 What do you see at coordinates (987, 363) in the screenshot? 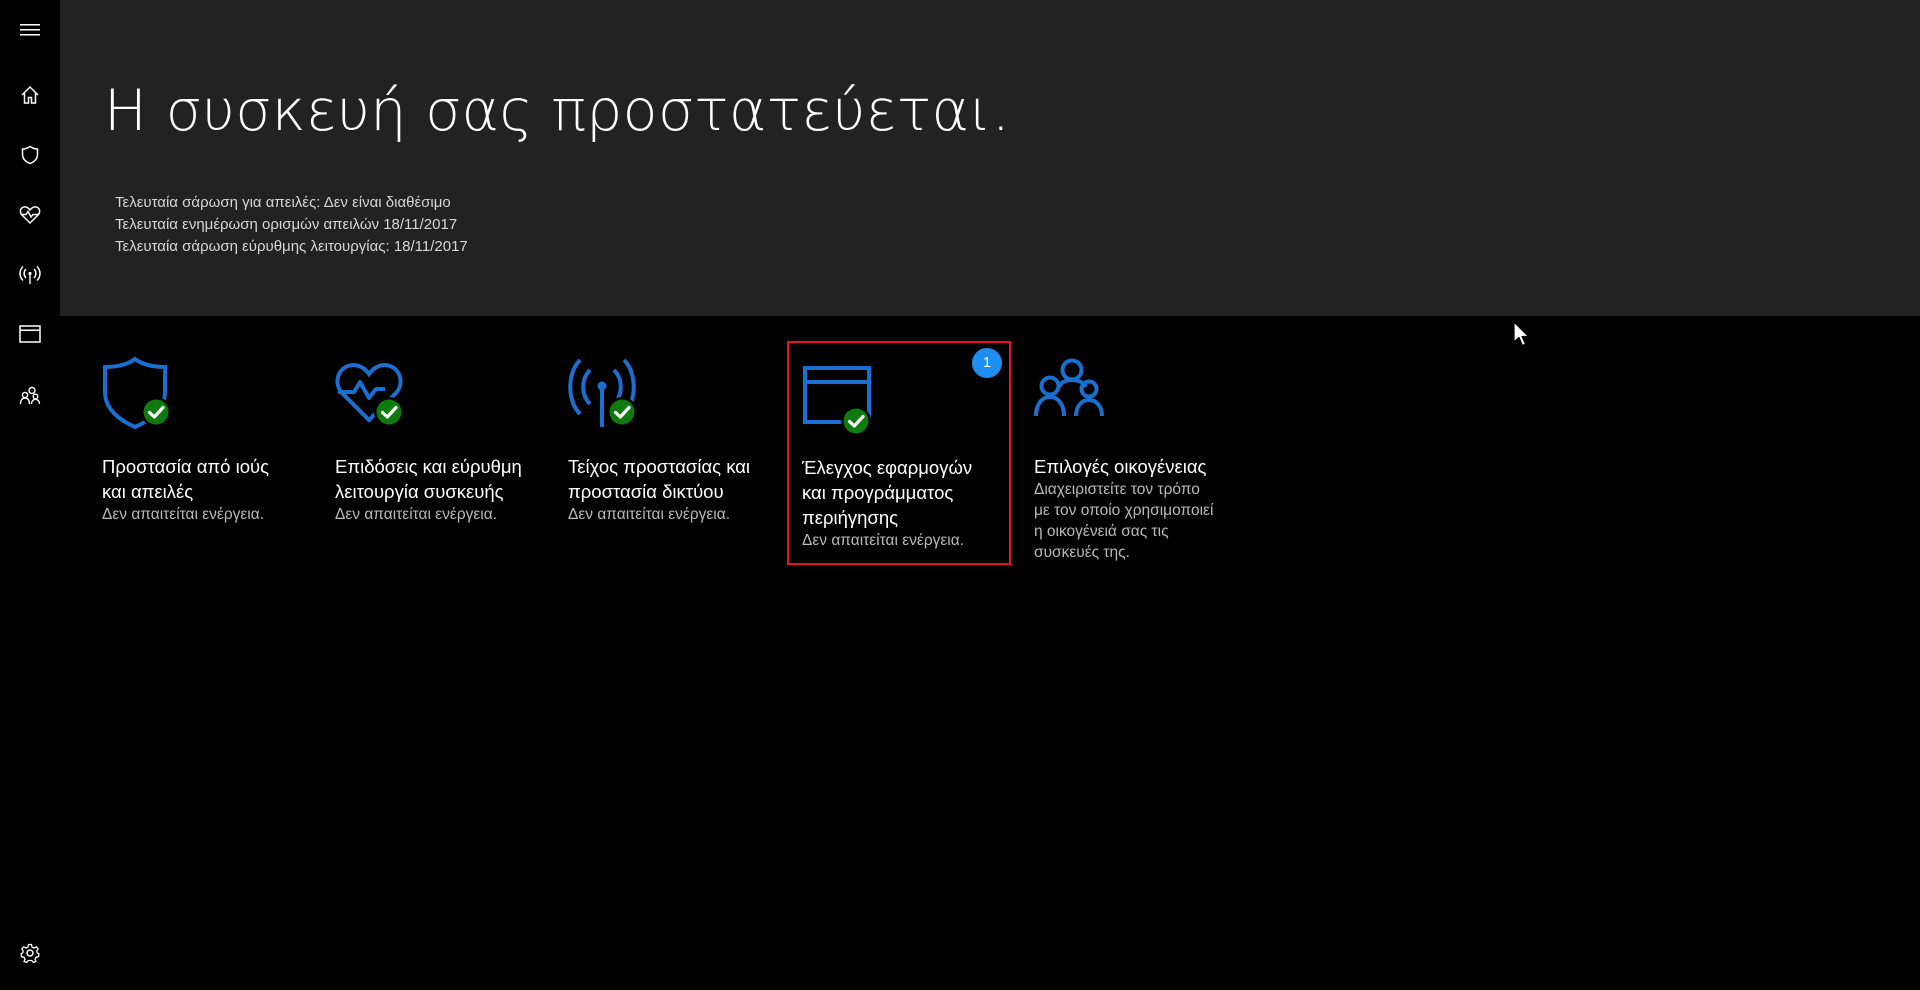
I see `notification-badge: 1` at bounding box center [987, 363].